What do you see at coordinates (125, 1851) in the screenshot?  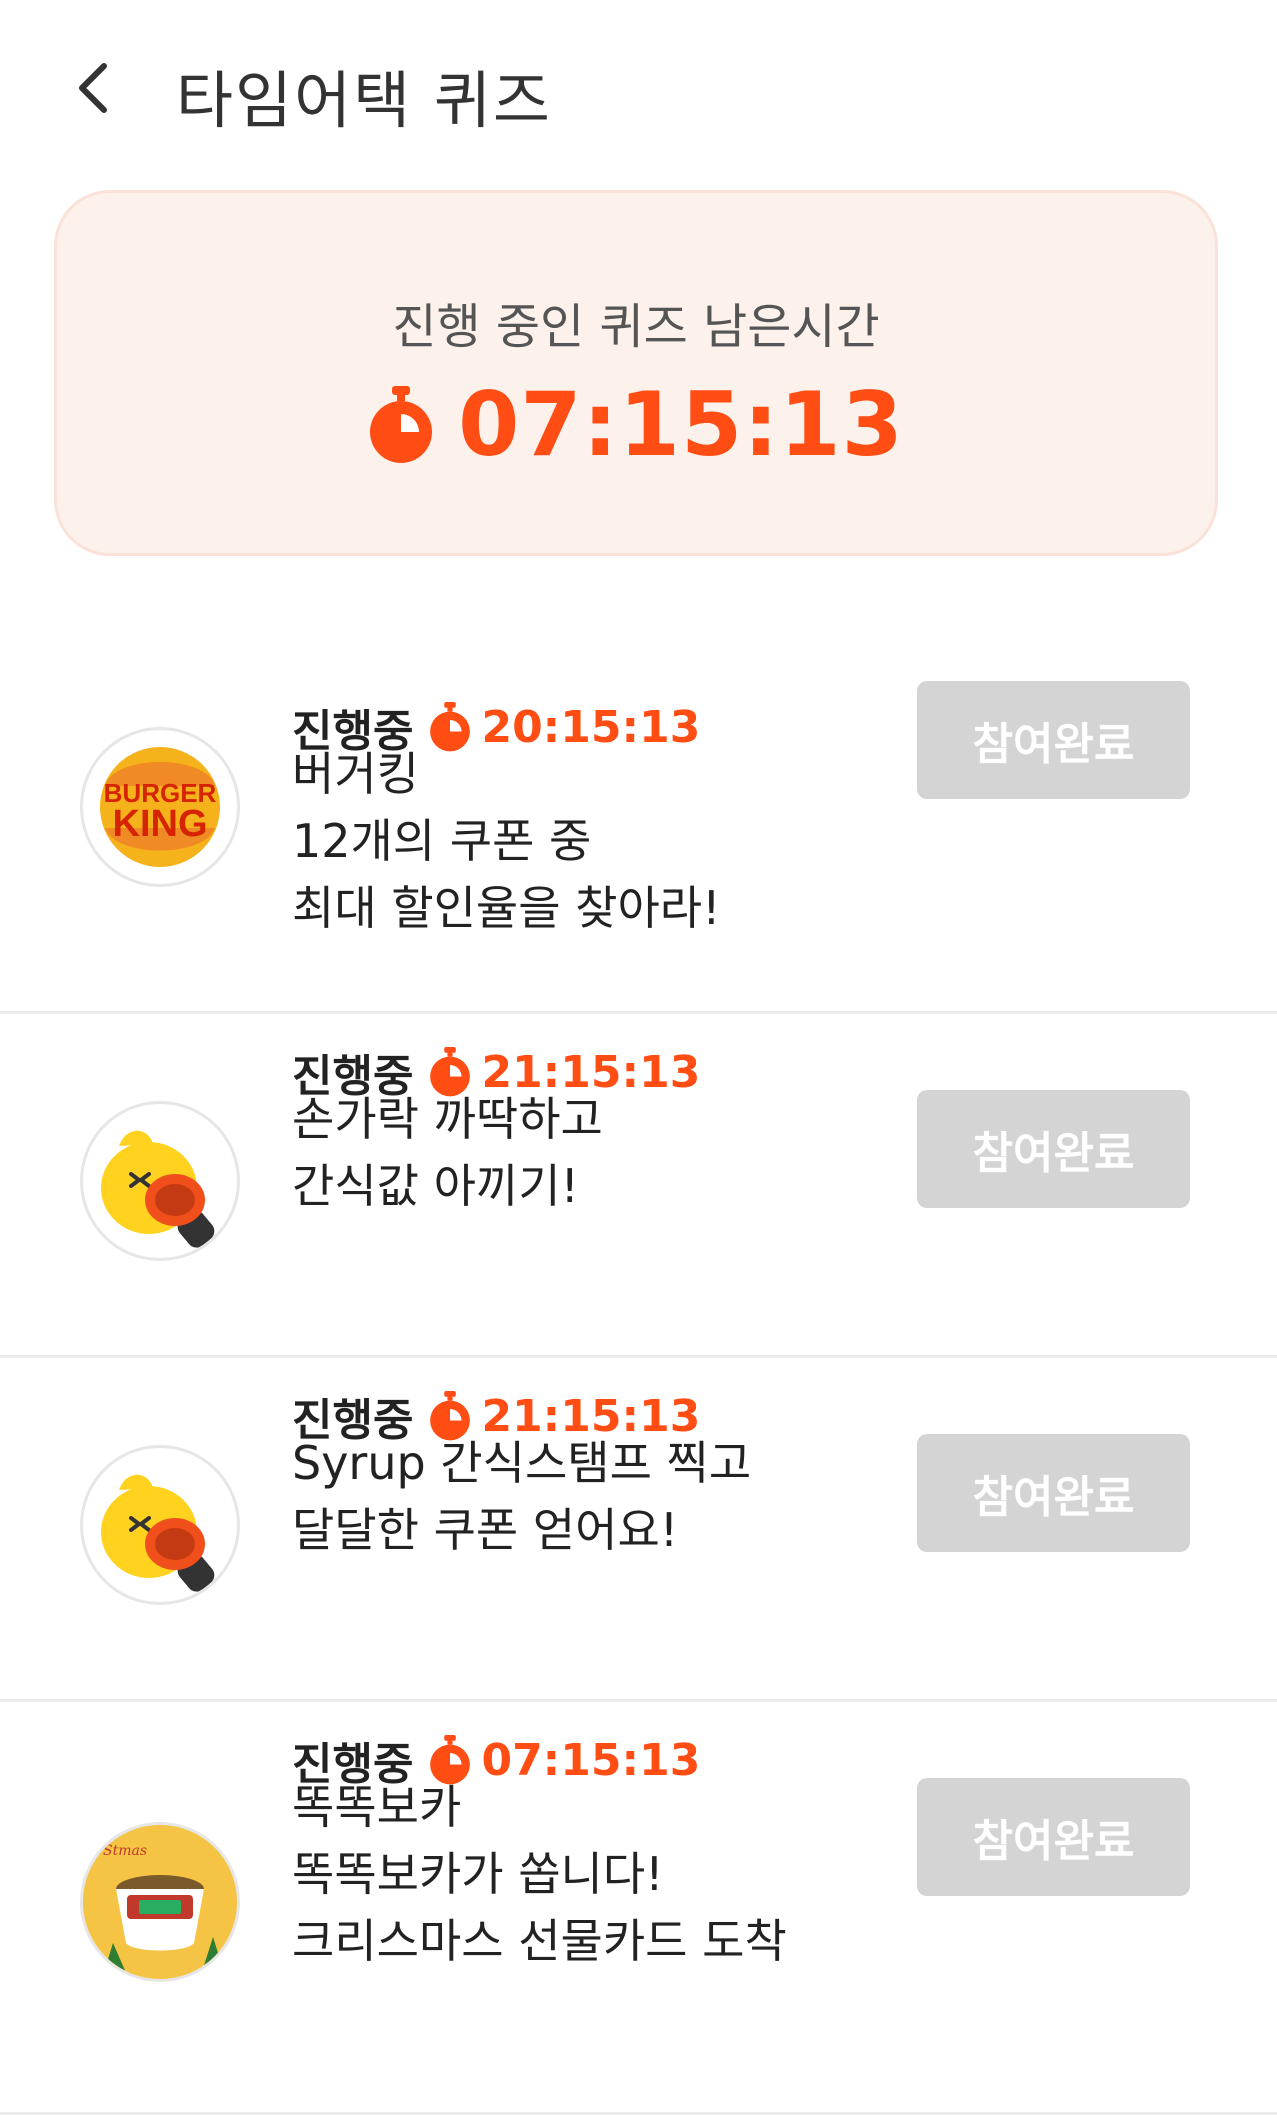 I see `noodle-logo-text: Stmas` at bounding box center [125, 1851].